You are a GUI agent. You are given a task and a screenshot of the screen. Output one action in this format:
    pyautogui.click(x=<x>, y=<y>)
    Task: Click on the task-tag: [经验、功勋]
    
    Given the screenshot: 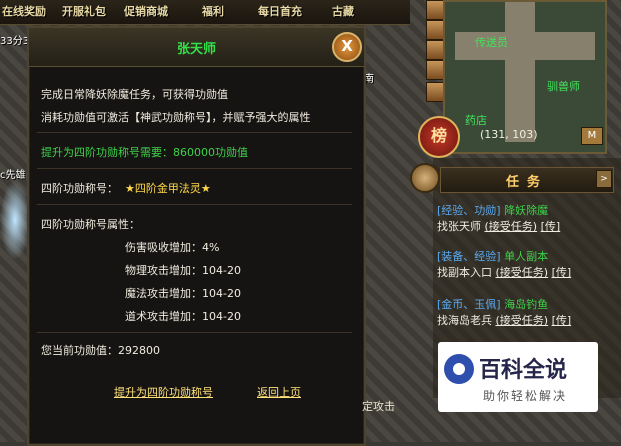 What is the action you would take?
    pyautogui.click(x=469, y=210)
    